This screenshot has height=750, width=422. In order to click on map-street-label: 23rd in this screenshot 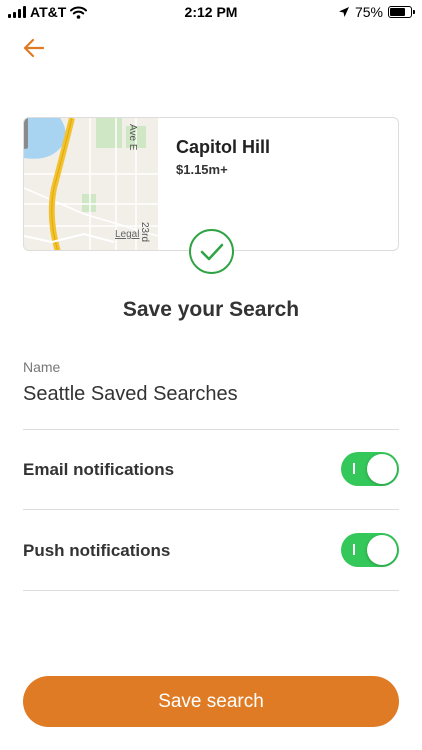, I will do `click(144, 232)`.